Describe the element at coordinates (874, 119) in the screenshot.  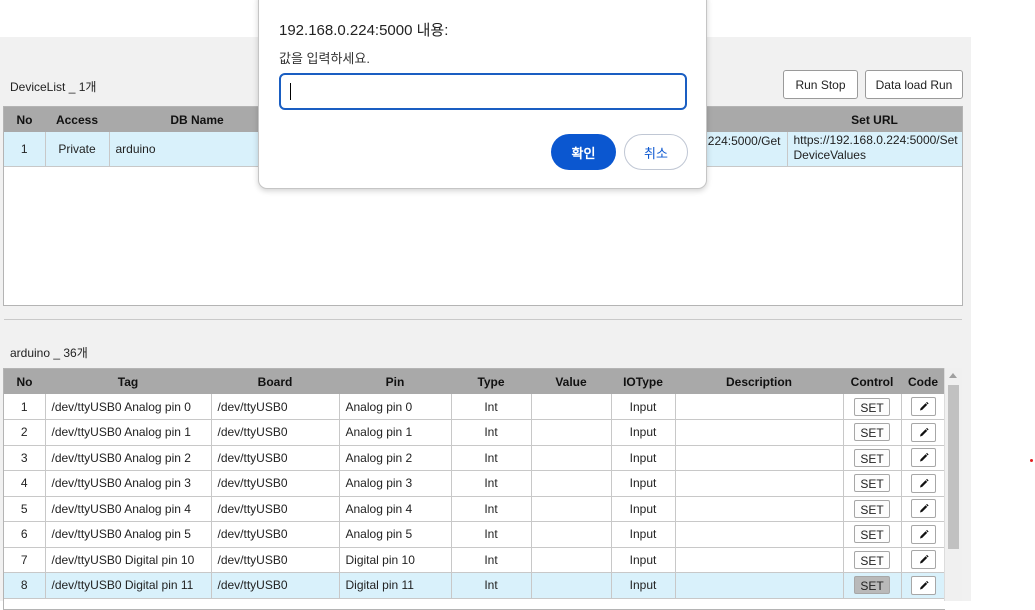
I see `column-header-set-url: Set URL` at that location.